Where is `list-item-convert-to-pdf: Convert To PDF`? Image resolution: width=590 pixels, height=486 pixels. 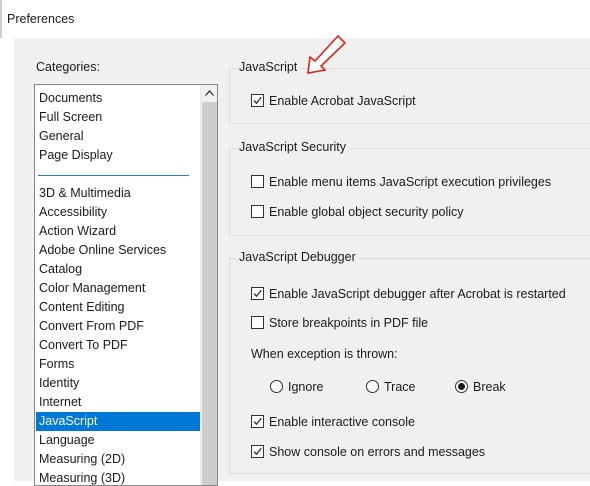
list-item-convert-to-pdf: Convert To PDF is located at coordinates (118, 345).